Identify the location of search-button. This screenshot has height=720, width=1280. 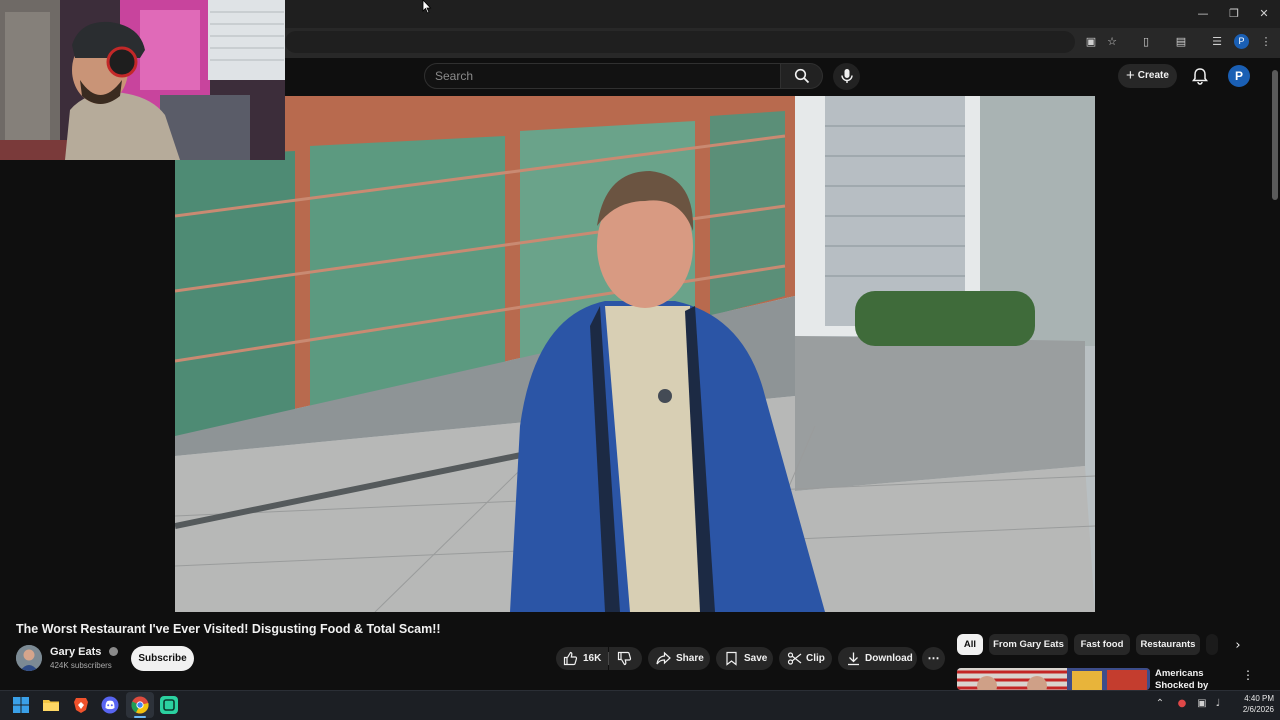
(802, 76).